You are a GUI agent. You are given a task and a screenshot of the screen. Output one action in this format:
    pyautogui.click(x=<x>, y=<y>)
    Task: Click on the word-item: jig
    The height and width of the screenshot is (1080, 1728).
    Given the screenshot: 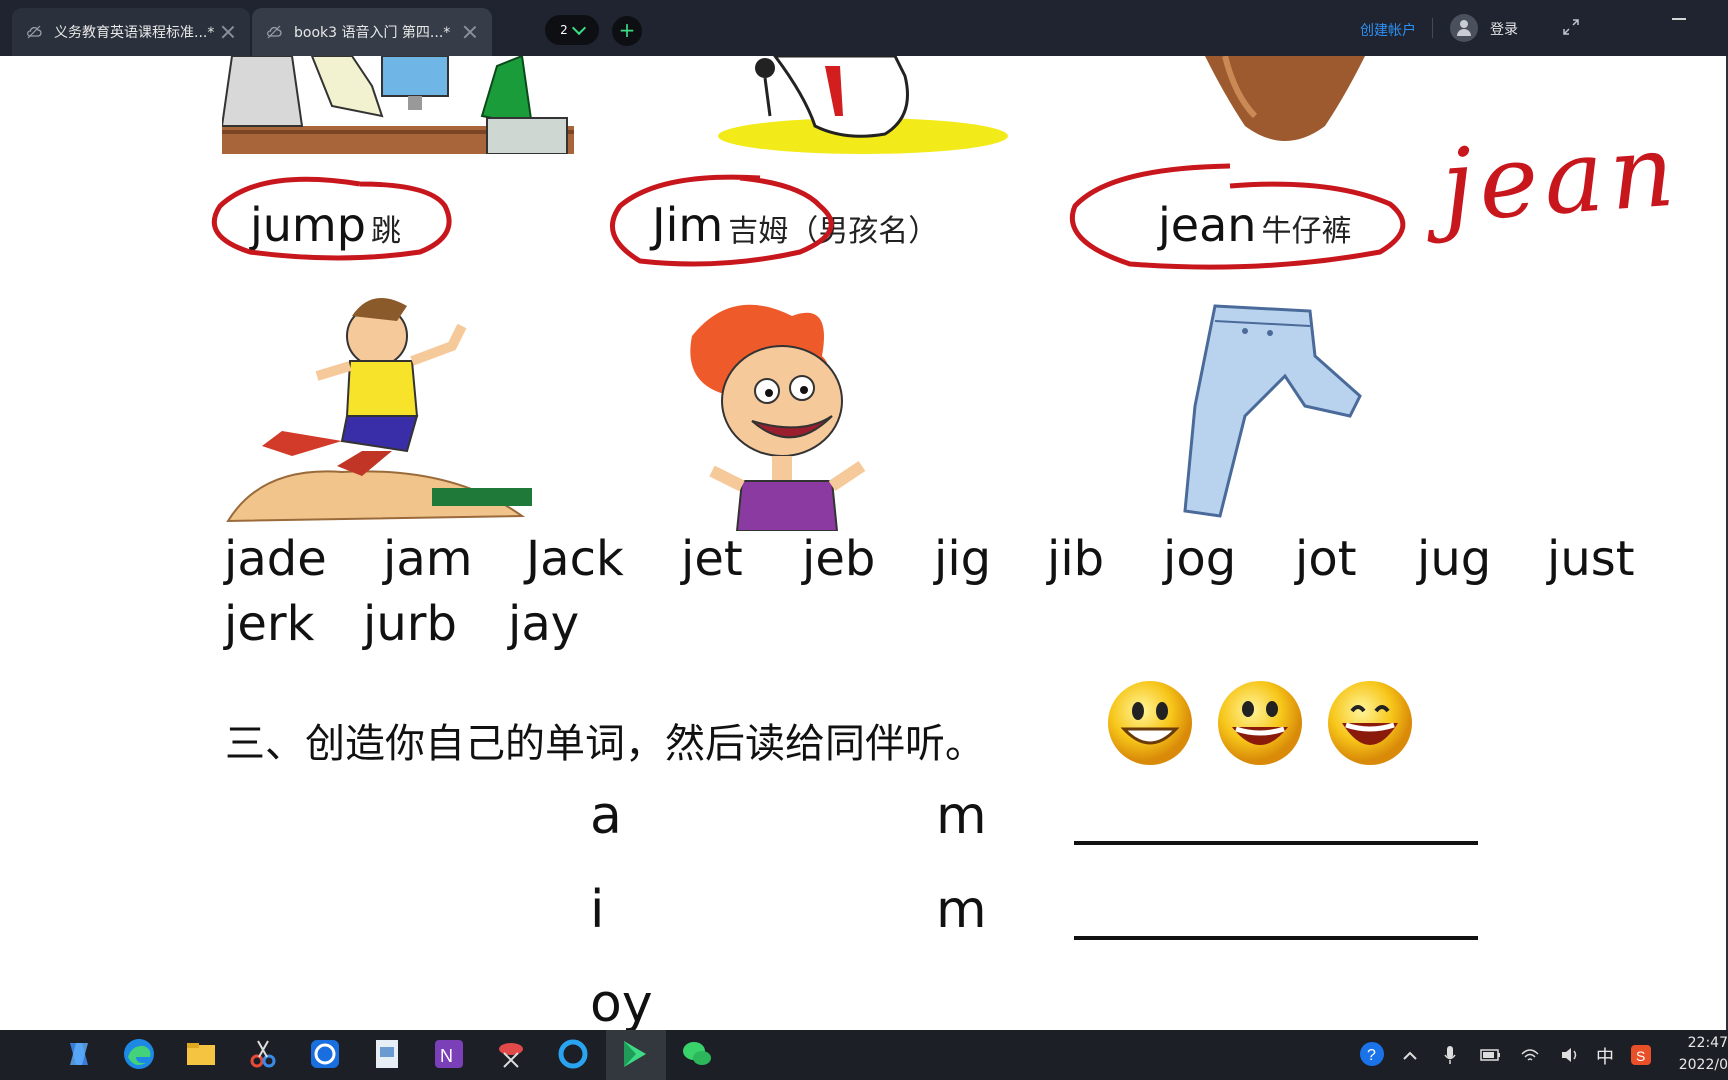 What is the action you would take?
    pyautogui.click(x=963, y=559)
    